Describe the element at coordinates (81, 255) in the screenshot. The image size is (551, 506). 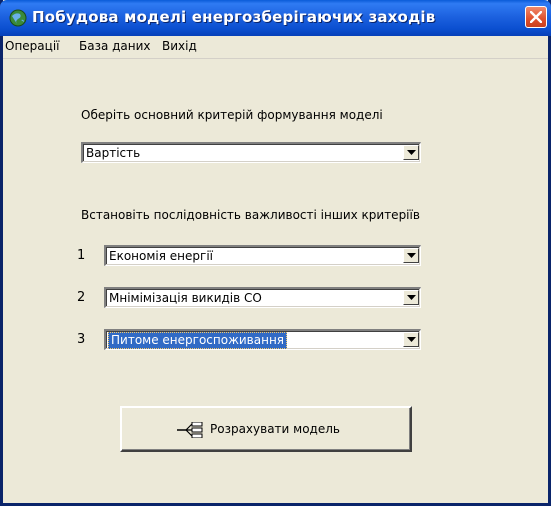
I see `row-number-1: 1` at that location.